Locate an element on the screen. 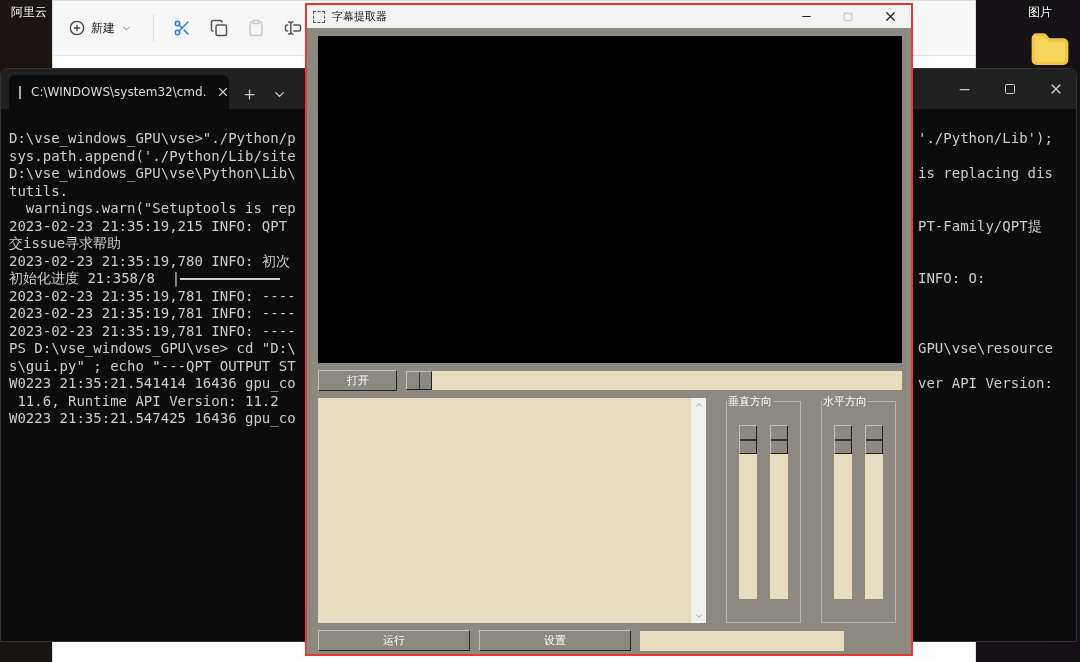 Image resolution: width=1080 pixels, height=662 pixels. seek-slider is located at coordinates (654, 380).